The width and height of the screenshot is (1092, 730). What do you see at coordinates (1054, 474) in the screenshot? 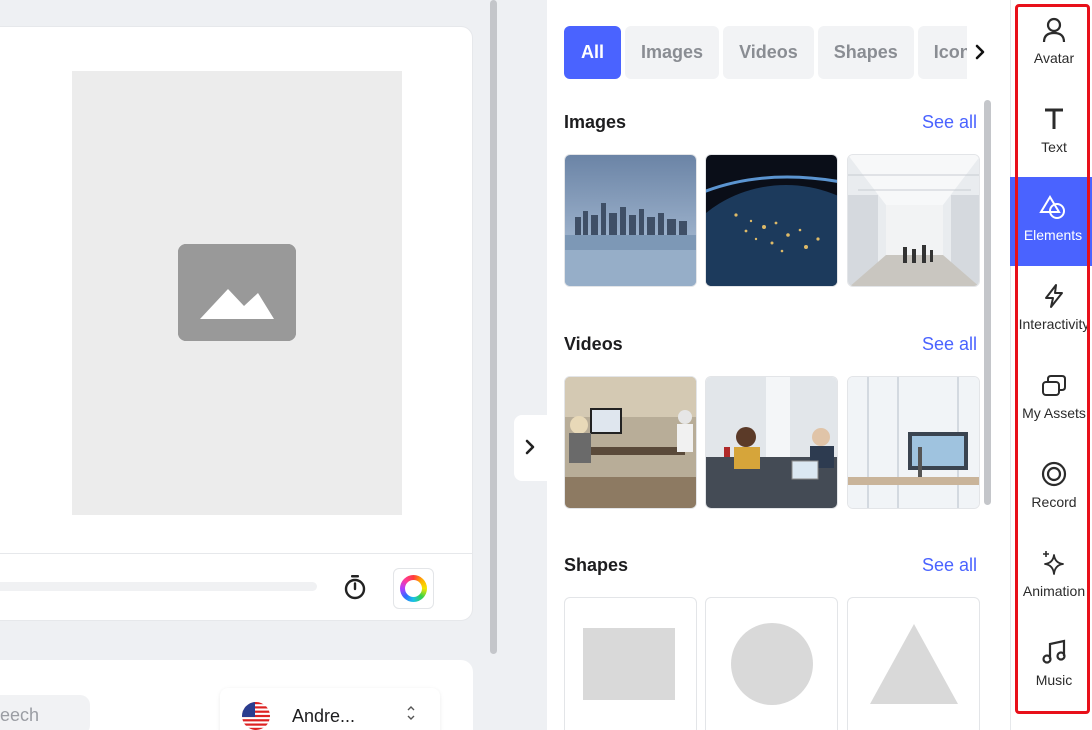
I see `record-icon` at bounding box center [1054, 474].